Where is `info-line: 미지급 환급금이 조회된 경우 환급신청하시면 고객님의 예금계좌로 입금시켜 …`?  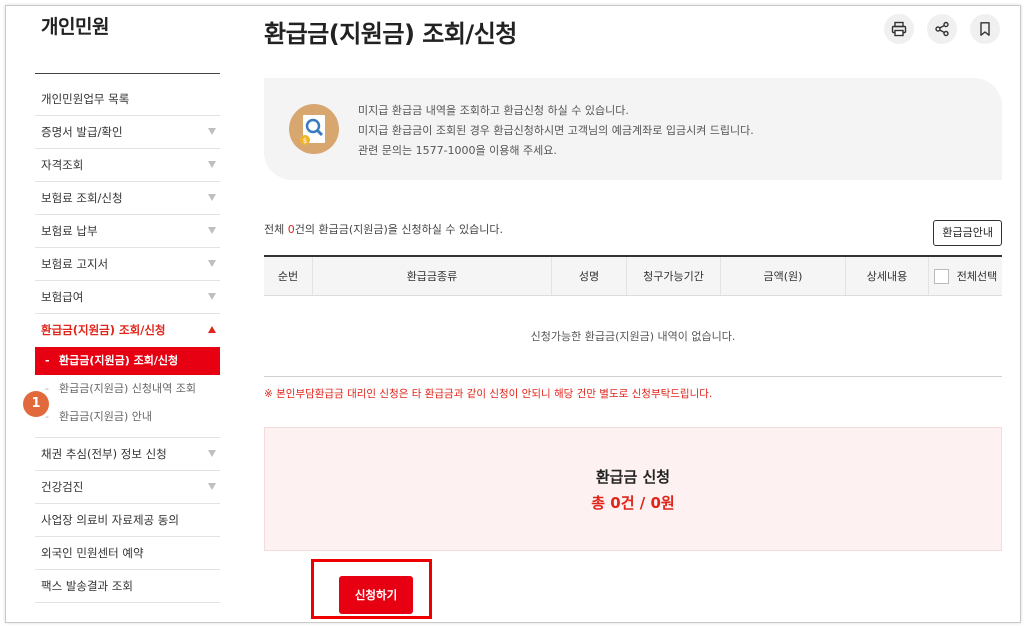
info-line: 미지급 환급금이 조회된 경우 환급신청하시면 고객님의 예금계좌로 입금시켜 … is located at coordinates (556, 130).